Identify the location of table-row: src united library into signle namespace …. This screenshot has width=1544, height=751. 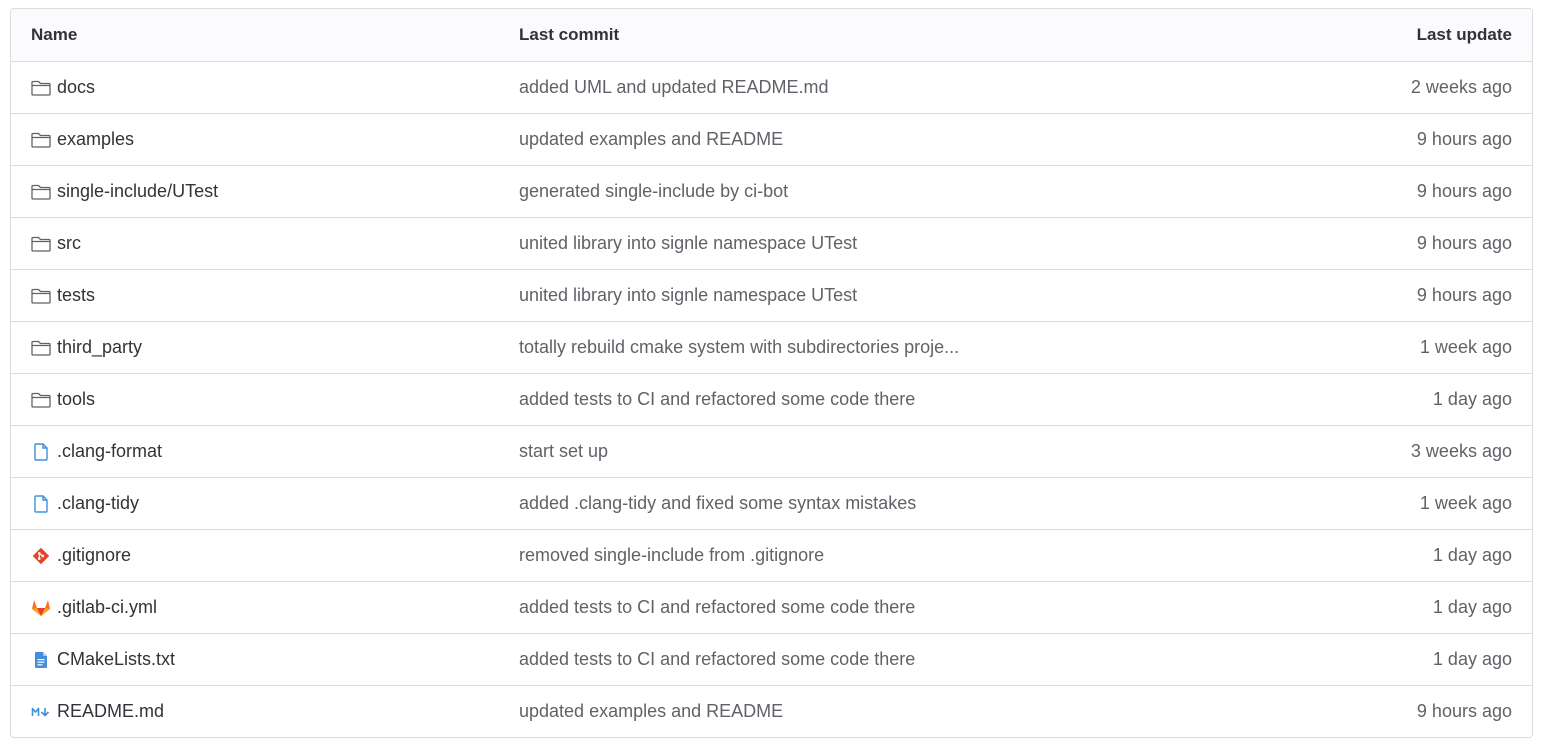
(771, 243).